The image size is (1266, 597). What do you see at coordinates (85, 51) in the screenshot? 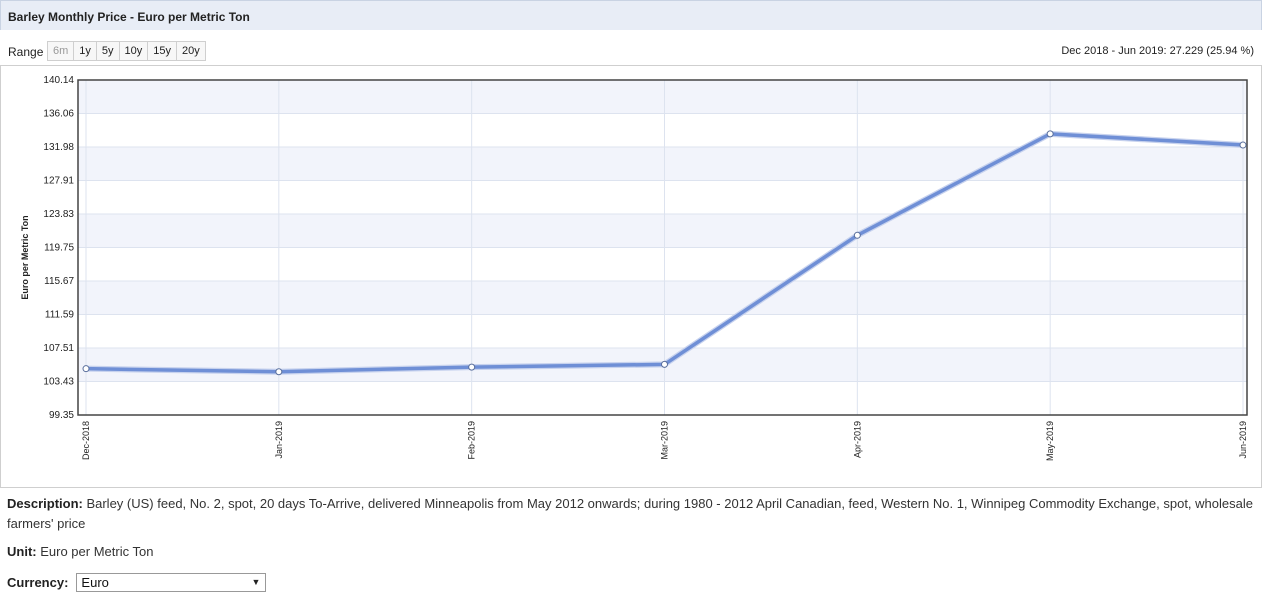
I see `range-button-1y: 1y` at bounding box center [85, 51].